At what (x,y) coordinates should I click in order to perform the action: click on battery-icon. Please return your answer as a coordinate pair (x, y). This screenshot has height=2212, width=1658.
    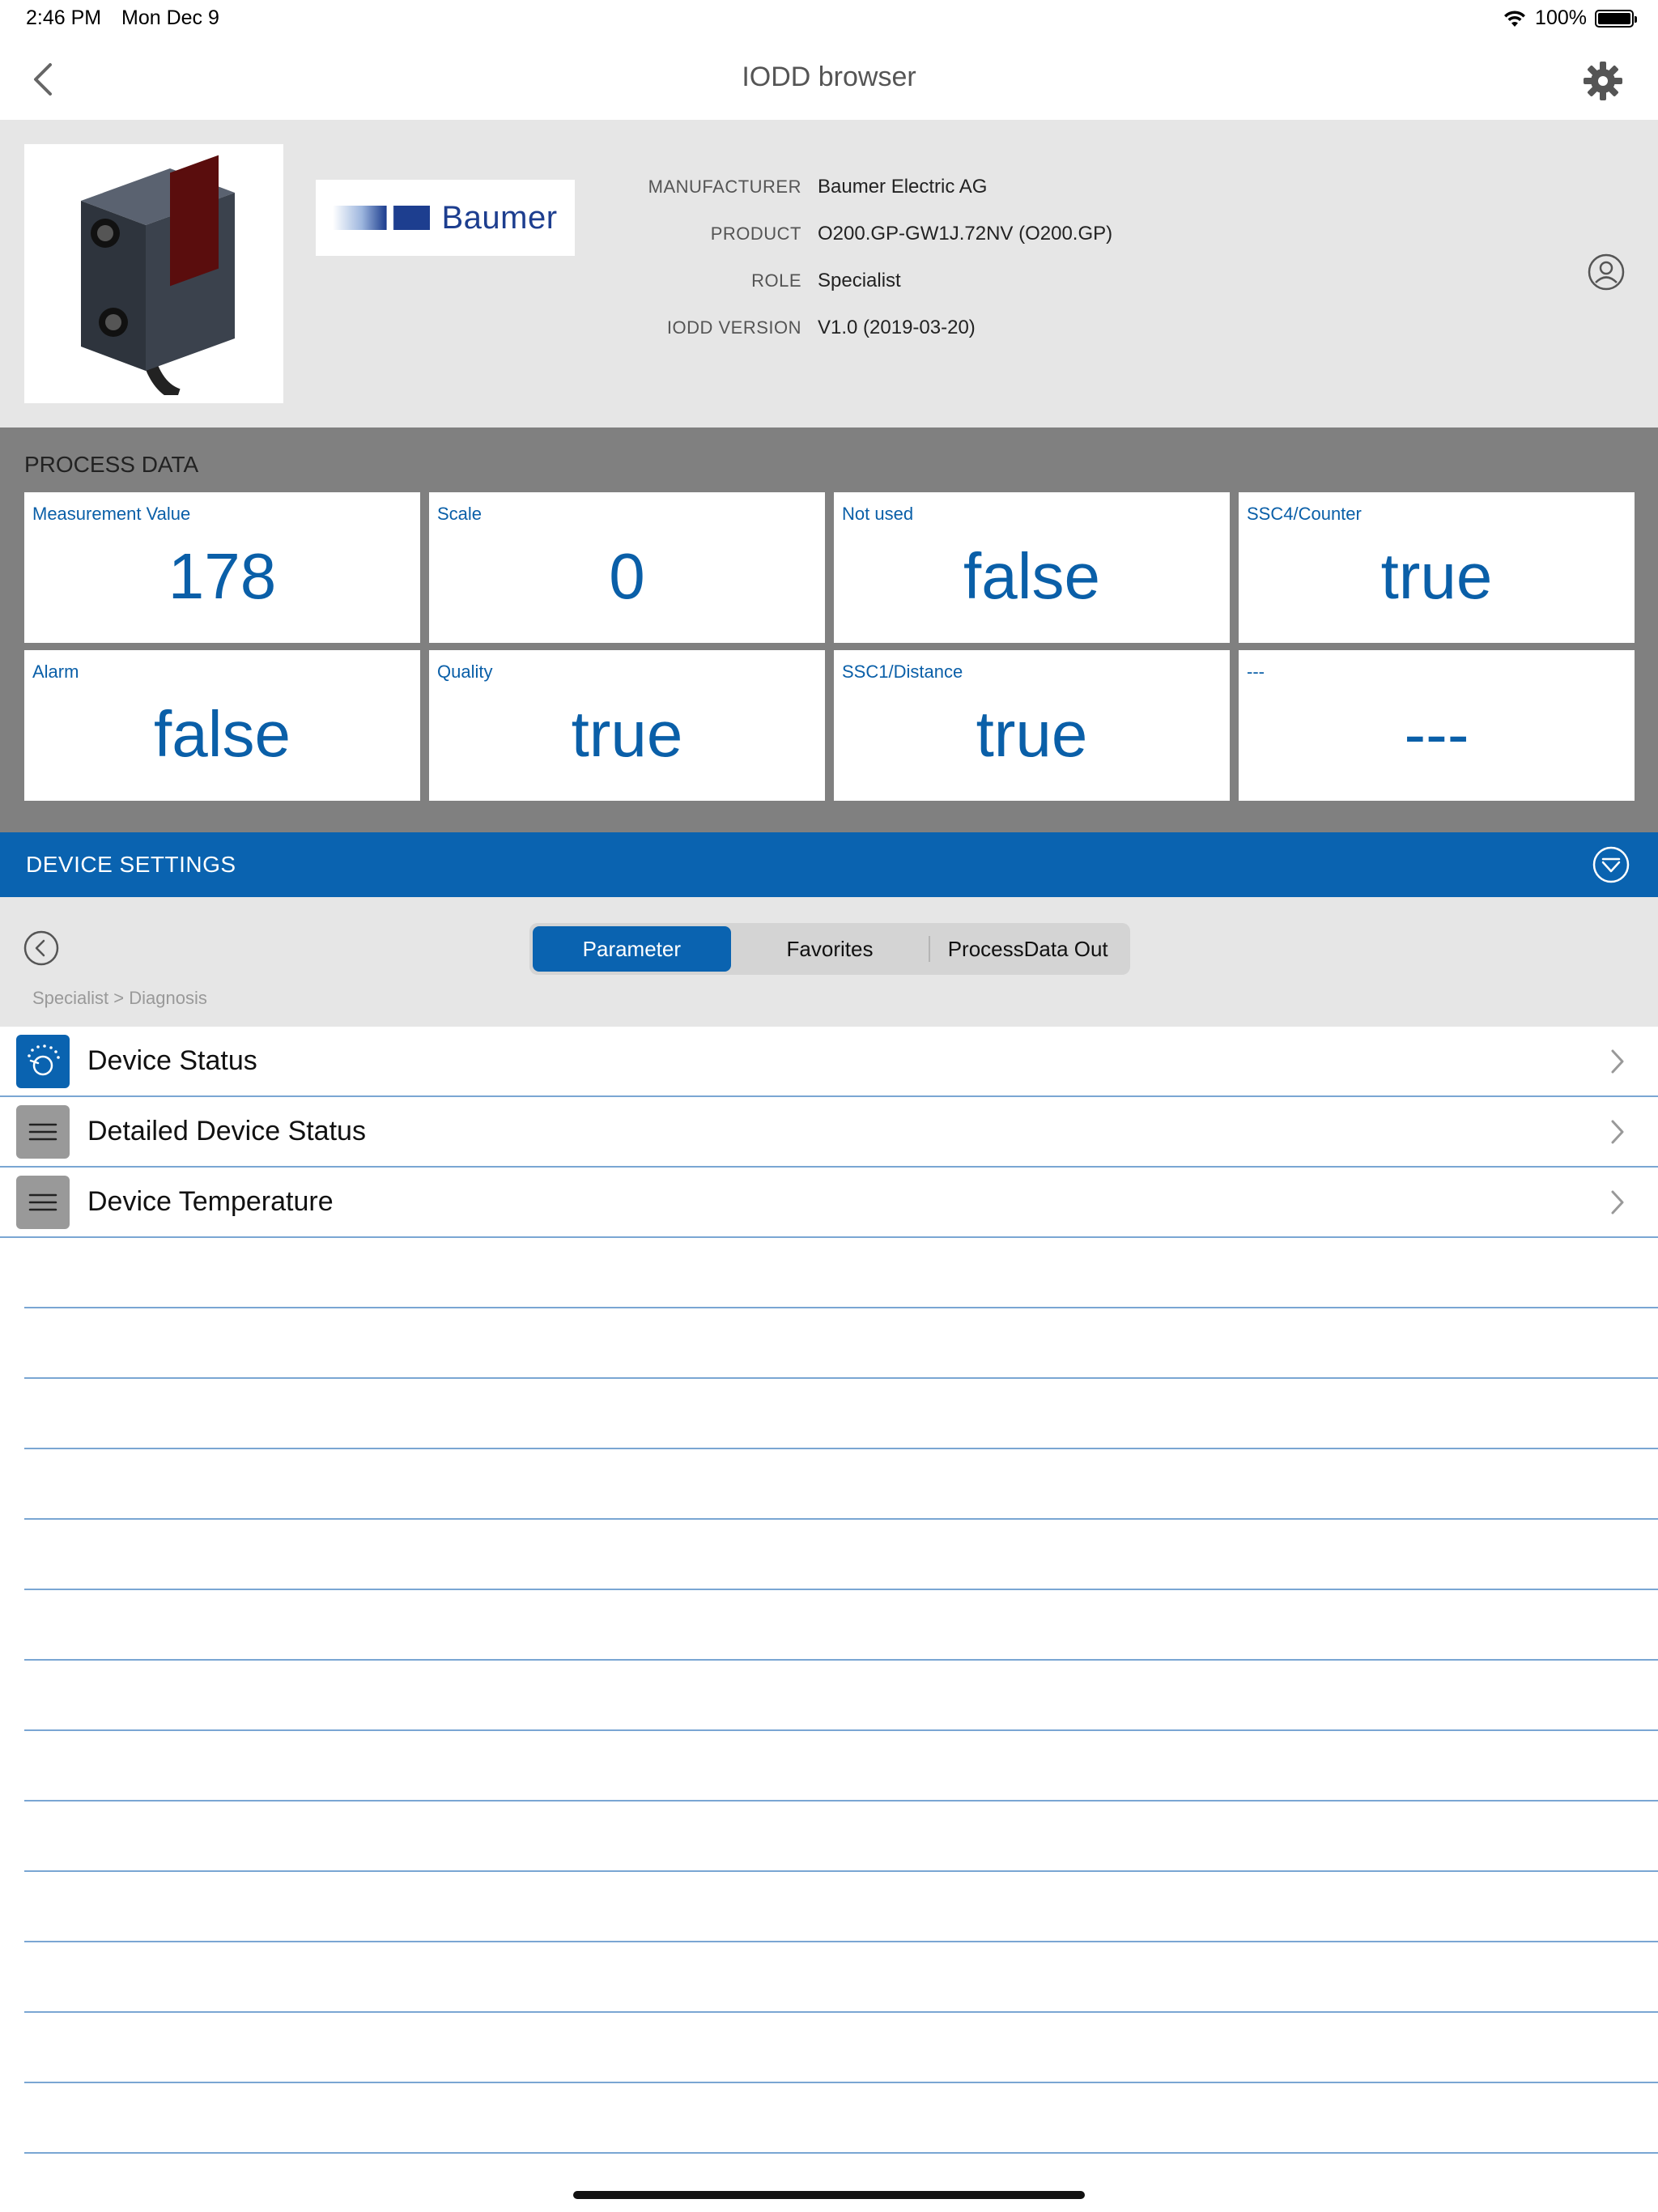
    Looking at the image, I should click on (1616, 19).